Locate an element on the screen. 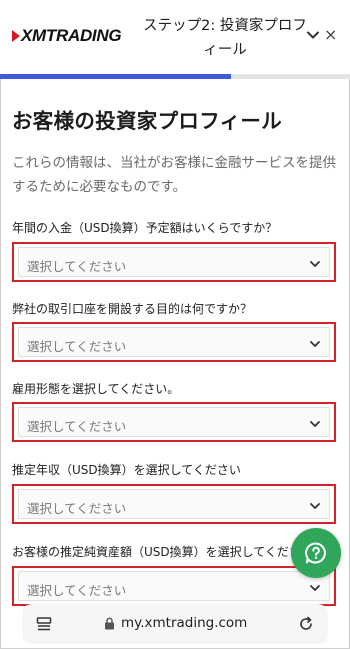 The width and height of the screenshot is (350, 649). purpose-select: 選択してください is located at coordinates (174, 342).